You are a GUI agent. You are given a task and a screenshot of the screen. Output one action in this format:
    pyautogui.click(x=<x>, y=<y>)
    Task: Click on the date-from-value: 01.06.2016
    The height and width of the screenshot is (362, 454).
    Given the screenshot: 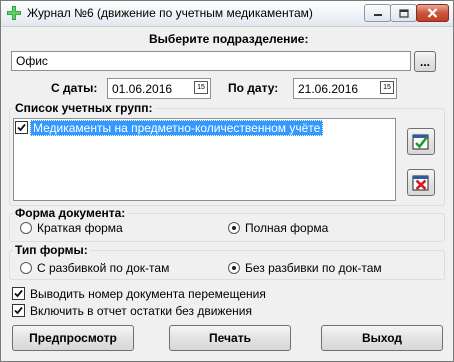 What is the action you would take?
    pyautogui.click(x=142, y=88)
    